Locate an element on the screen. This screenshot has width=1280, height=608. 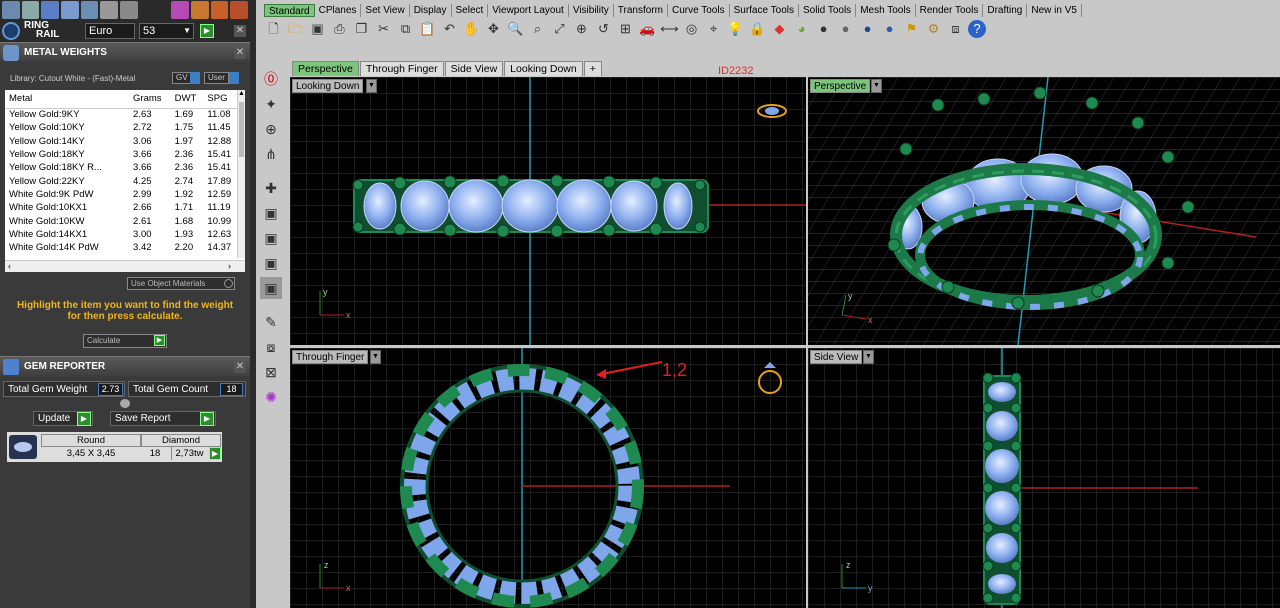
column-header: Metal is located at coordinates (67, 99).